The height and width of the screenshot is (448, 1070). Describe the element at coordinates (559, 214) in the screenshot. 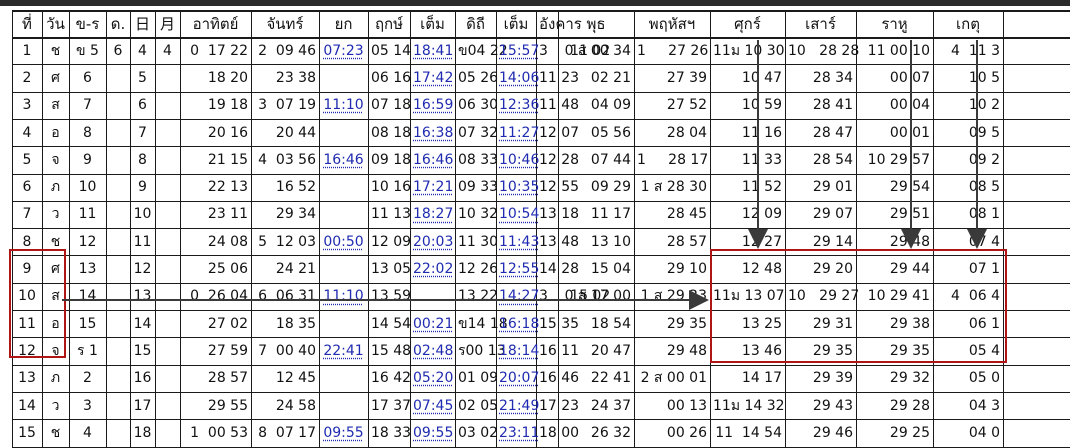

I see `table-cell: 13 18` at that location.